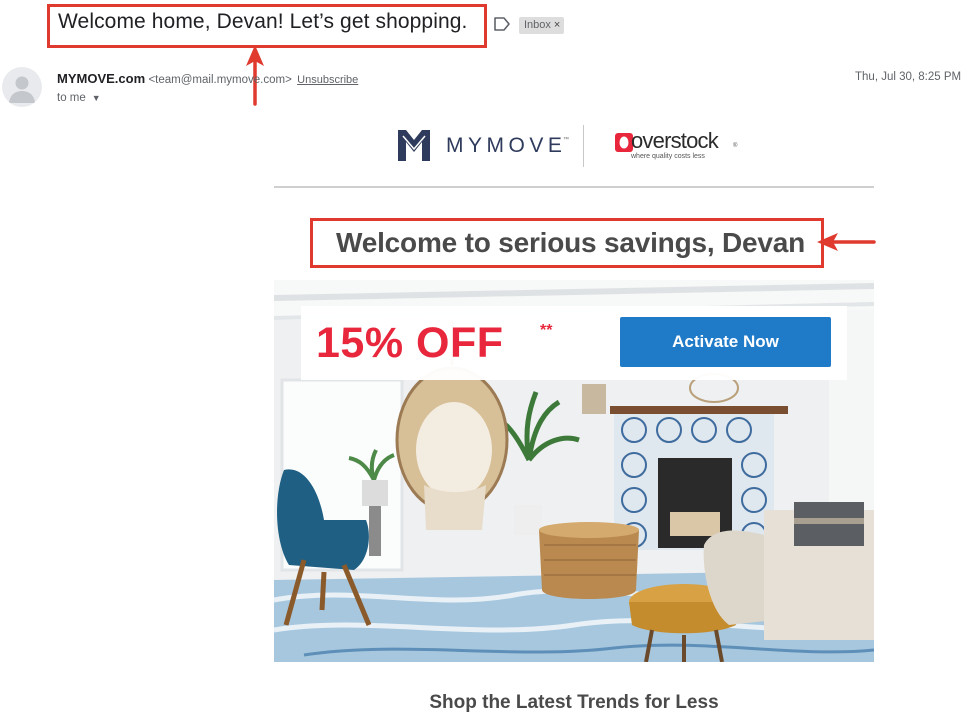 The image size is (975, 715). What do you see at coordinates (537, 25) in the screenshot?
I see `inbox-label-text: Inbox` at bounding box center [537, 25].